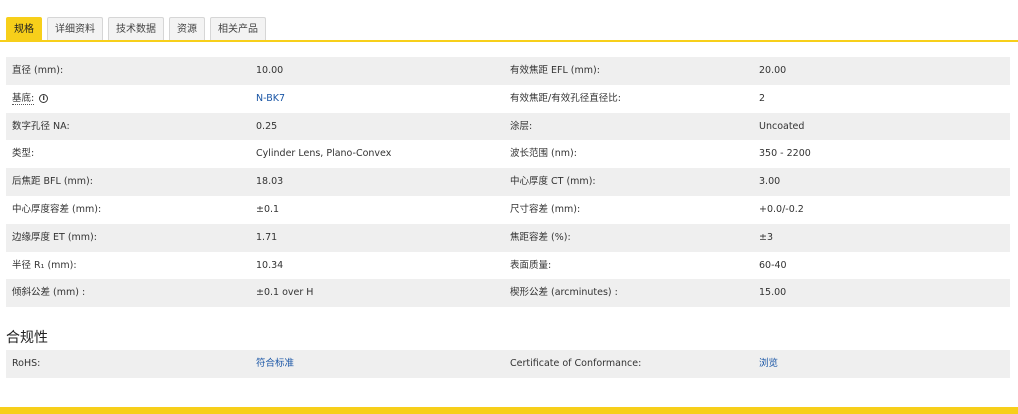  I want to click on table-row: 基底: i N-BK7 有效焦距/有效孔径直径比: 2, so click(508, 98).